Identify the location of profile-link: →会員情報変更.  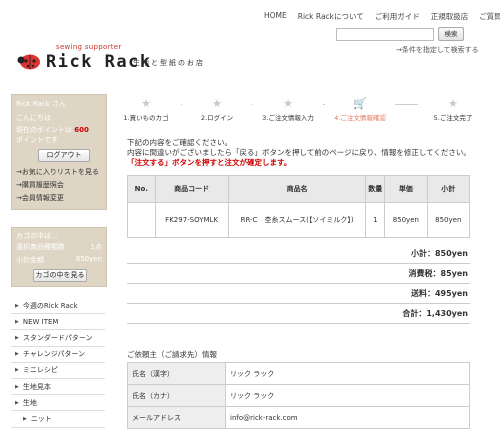
(40, 198).